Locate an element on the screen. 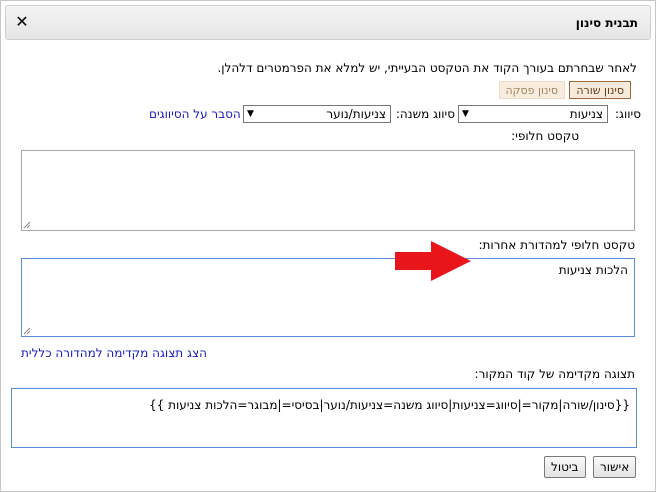 The height and width of the screenshot is (492, 656). ok-button: אישור is located at coordinates (615, 467).